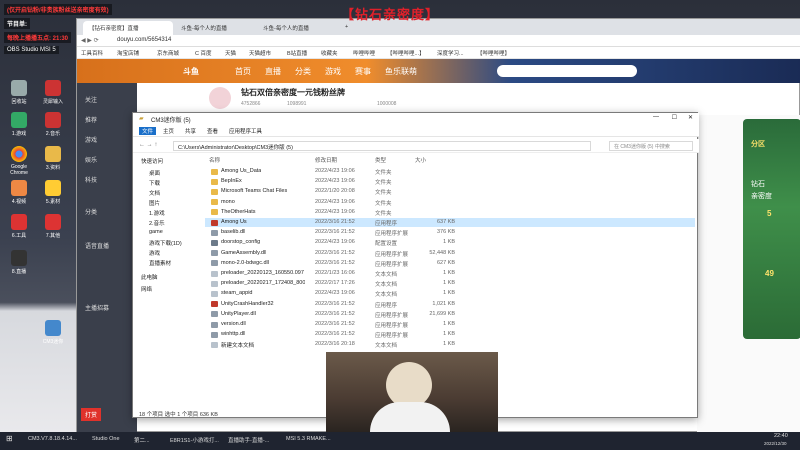 This screenshot has height=450, width=800. What do you see at coordinates (363, 71) in the screenshot?
I see `nav-match: 赛事` at bounding box center [363, 71].